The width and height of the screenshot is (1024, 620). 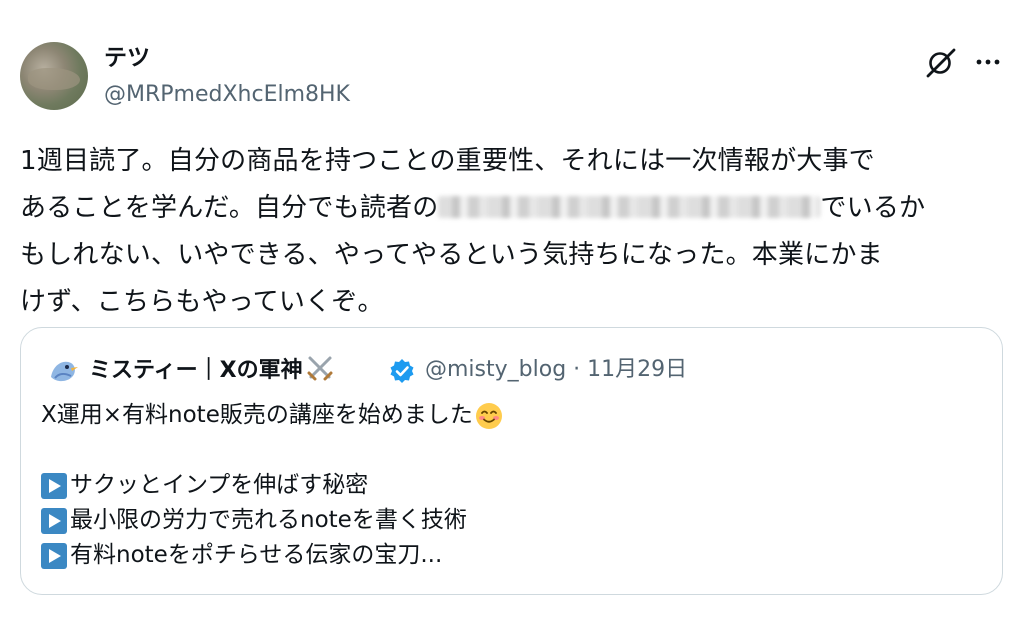 I want to click on quoted-author-avatar-icon, so click(x=63, y=371).